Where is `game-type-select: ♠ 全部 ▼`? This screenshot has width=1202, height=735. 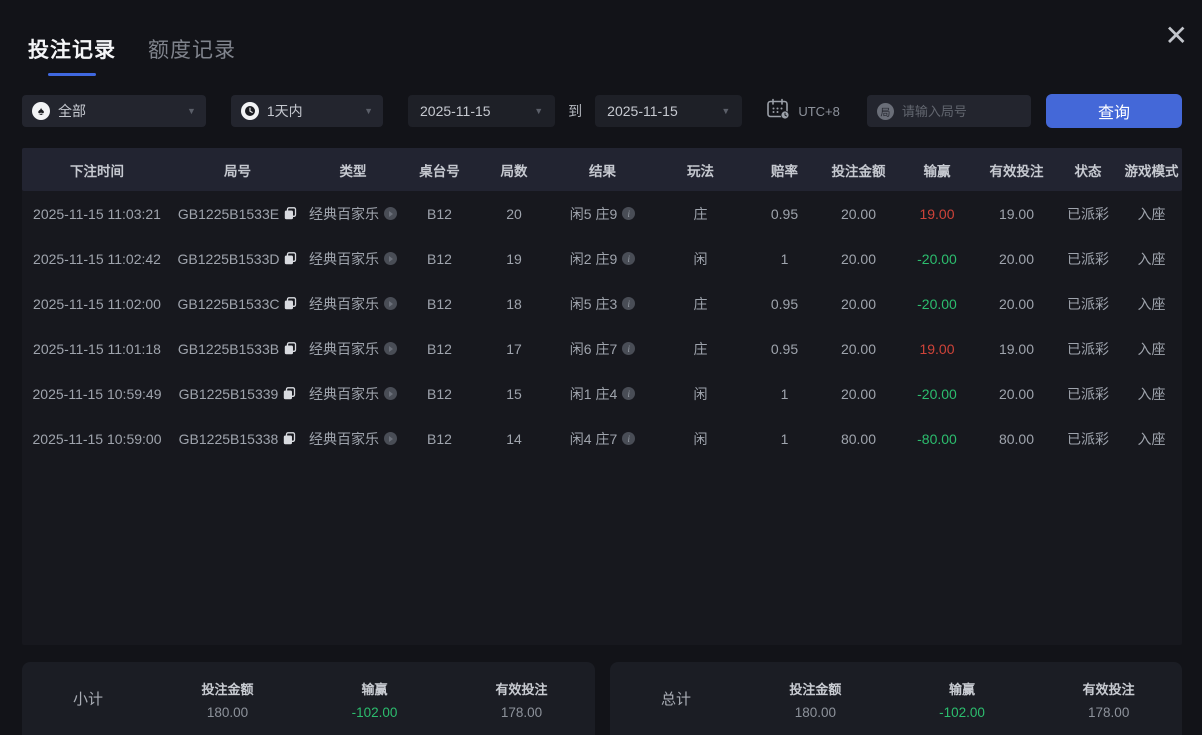 game-type-select: ♠ 全部 ▼ is located at coordinates (114, 111).